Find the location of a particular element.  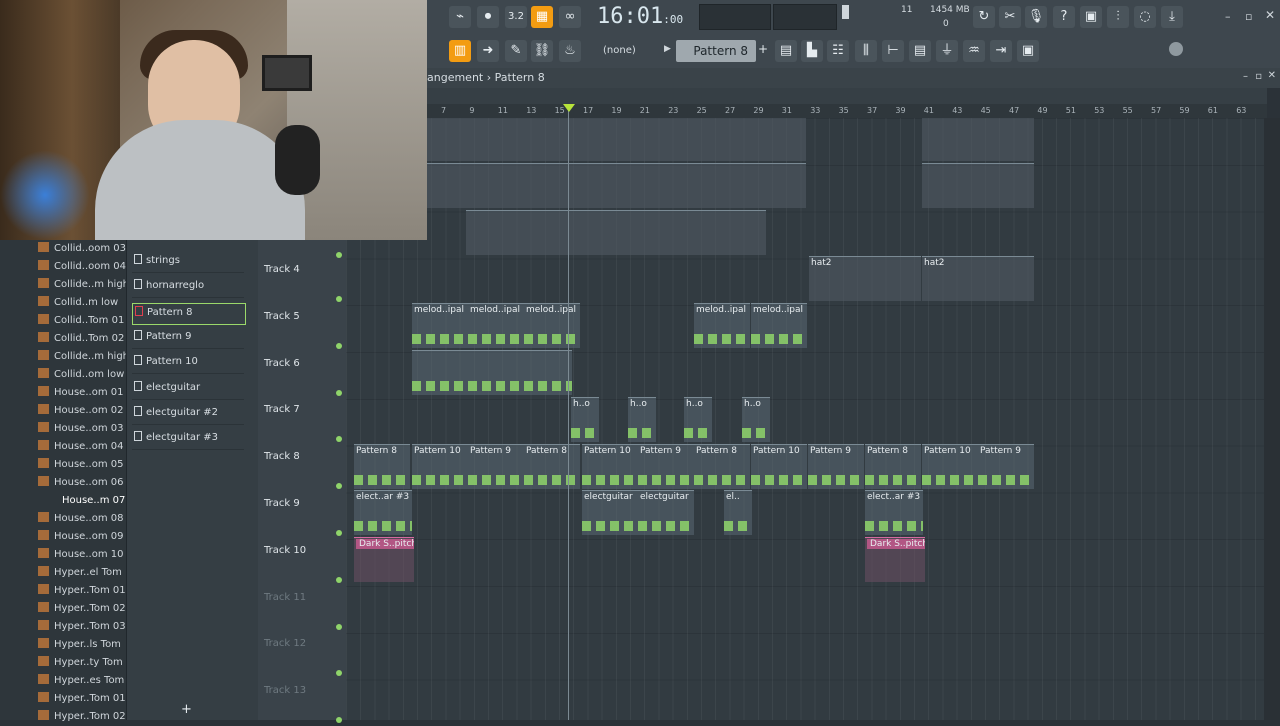

plugin-icon: ⏚ is located at coordinates (947, 51).